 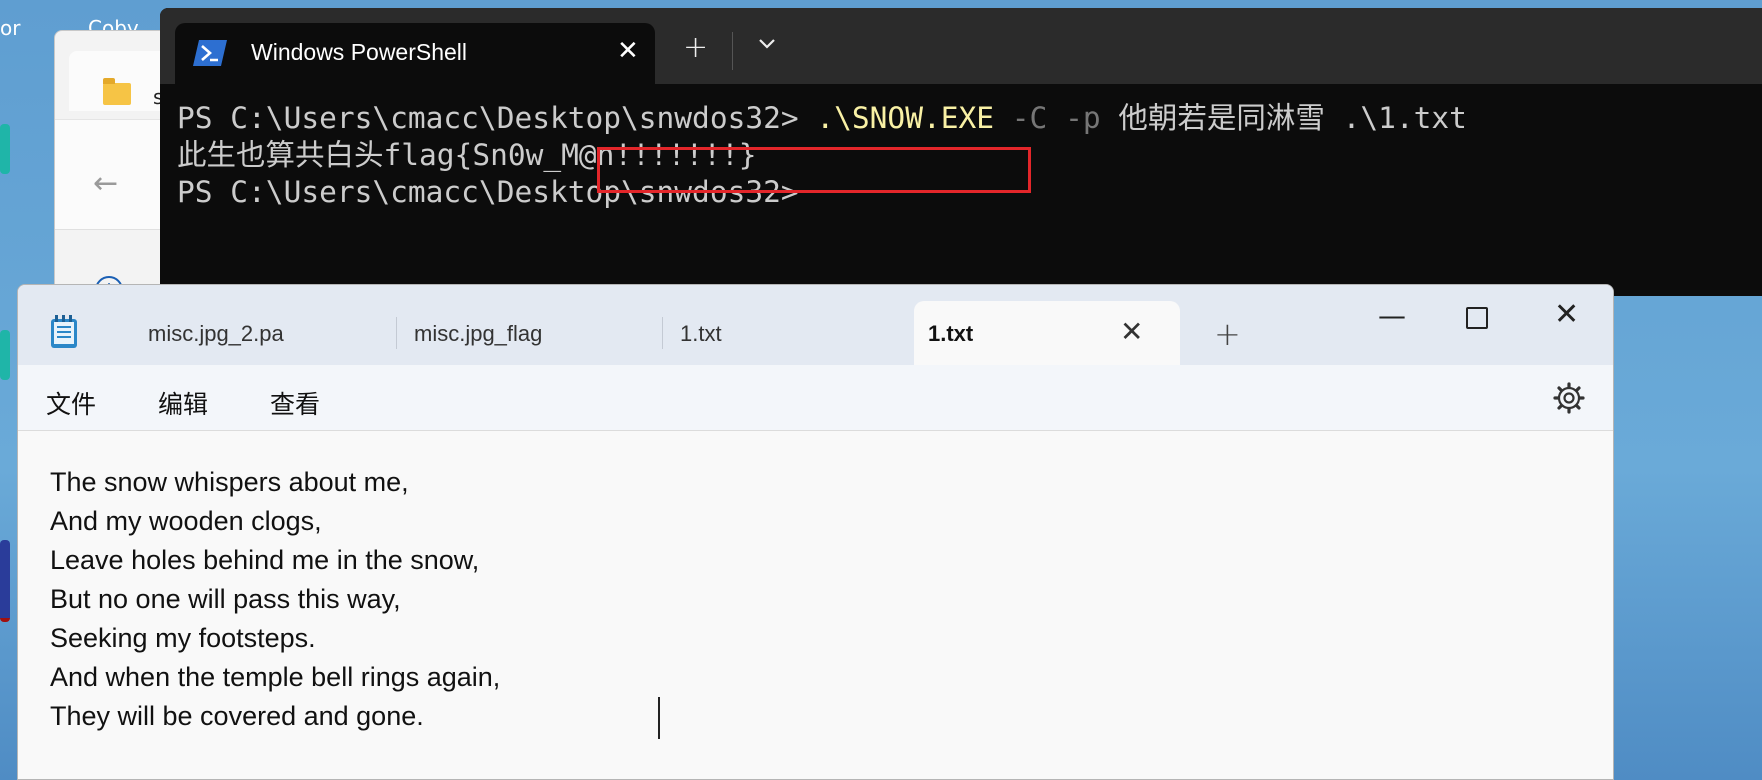 What do you see at coordinates (216, 333) in the screenshot?
I see `notepad-tab-1-label: misc.jpg_2.pa` at bounding box center [216, 333].